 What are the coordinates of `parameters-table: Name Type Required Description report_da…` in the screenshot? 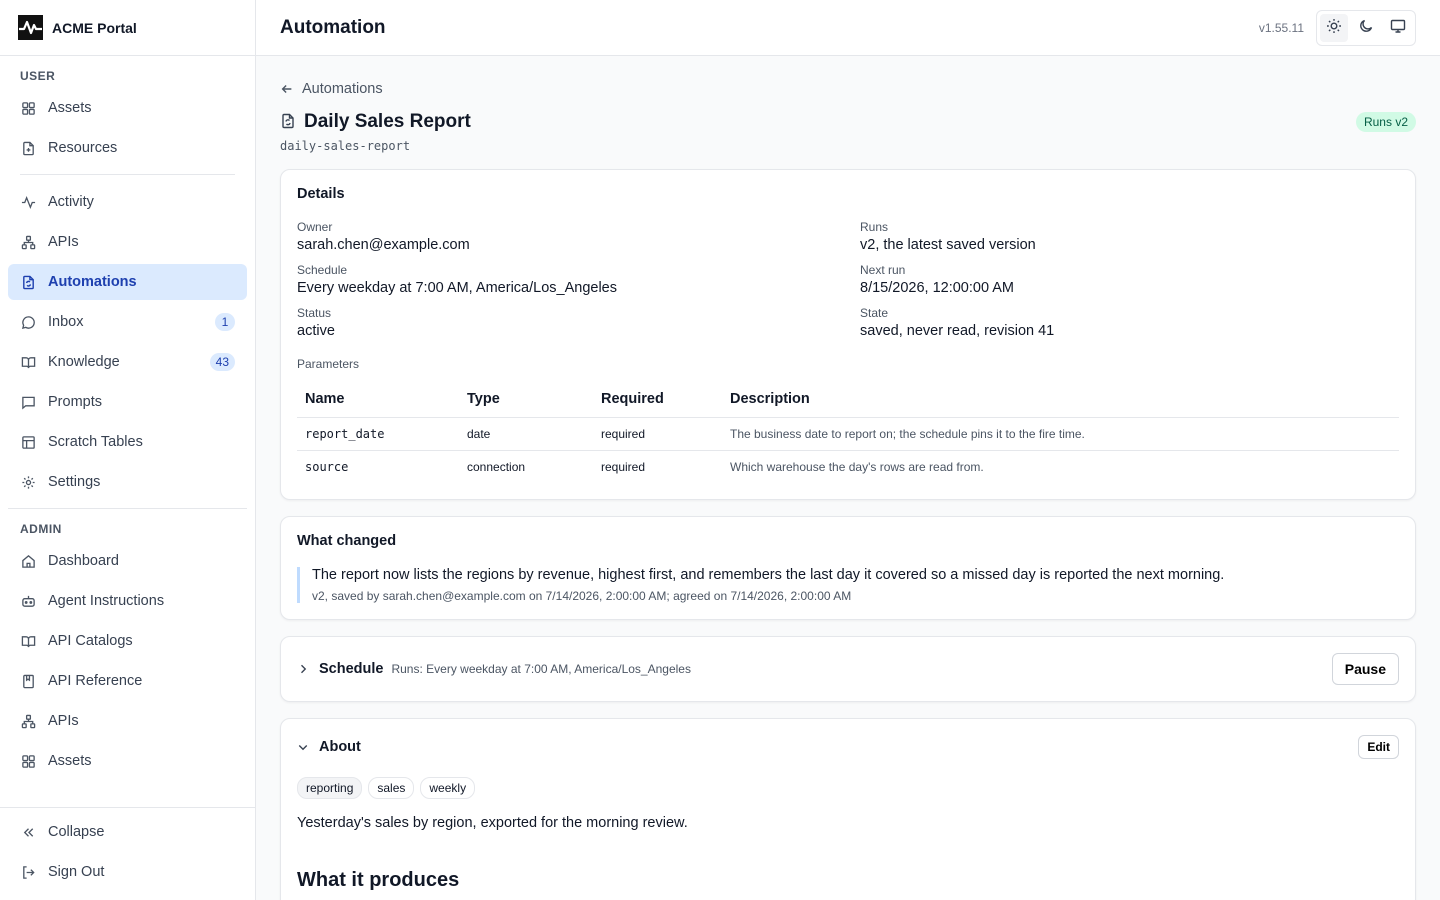 It's located at (848, 434).